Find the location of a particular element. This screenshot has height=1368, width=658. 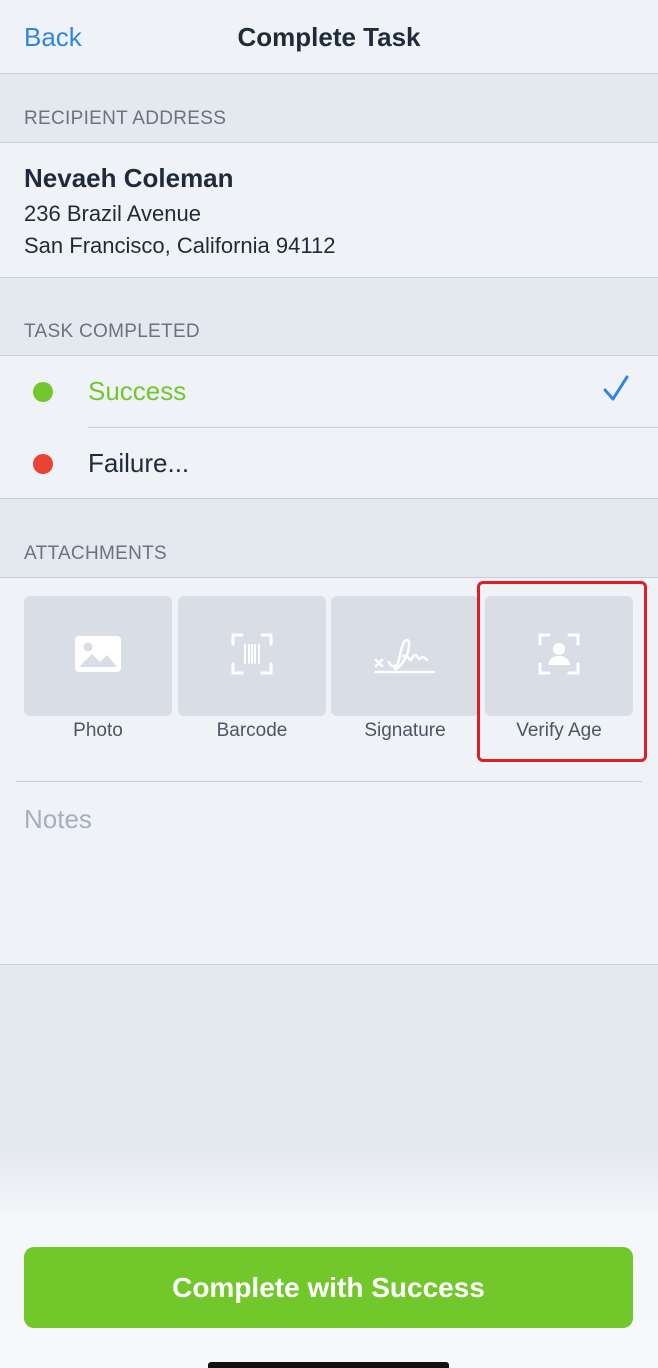

notes-input: Notes is located at coordinates (58, 819).